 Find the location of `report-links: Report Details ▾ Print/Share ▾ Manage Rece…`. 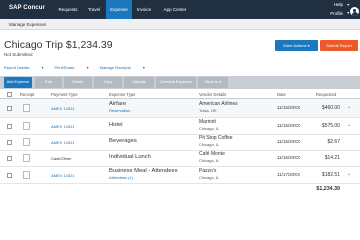

report-links: Report Details ▾ Print/Share ▾ Manage Rece… is located at coordinates (80, 67).